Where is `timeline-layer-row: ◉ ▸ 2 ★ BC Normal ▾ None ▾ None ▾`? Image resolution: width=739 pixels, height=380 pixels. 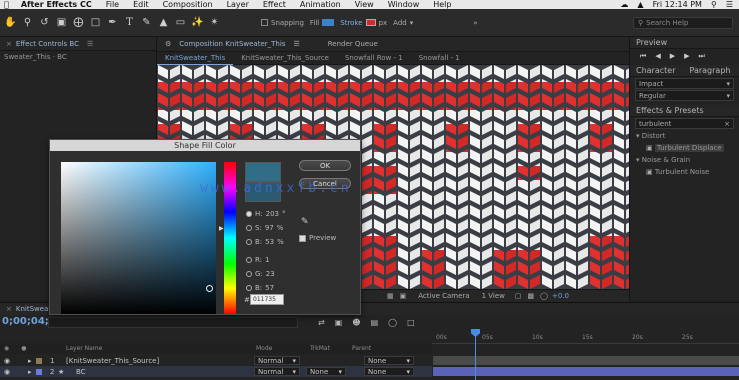
timeline-layer-row: ◉ ▸ 2 ★ BC Normal ▾ None ▾ None ▾ is located at coordinates (216, 371).